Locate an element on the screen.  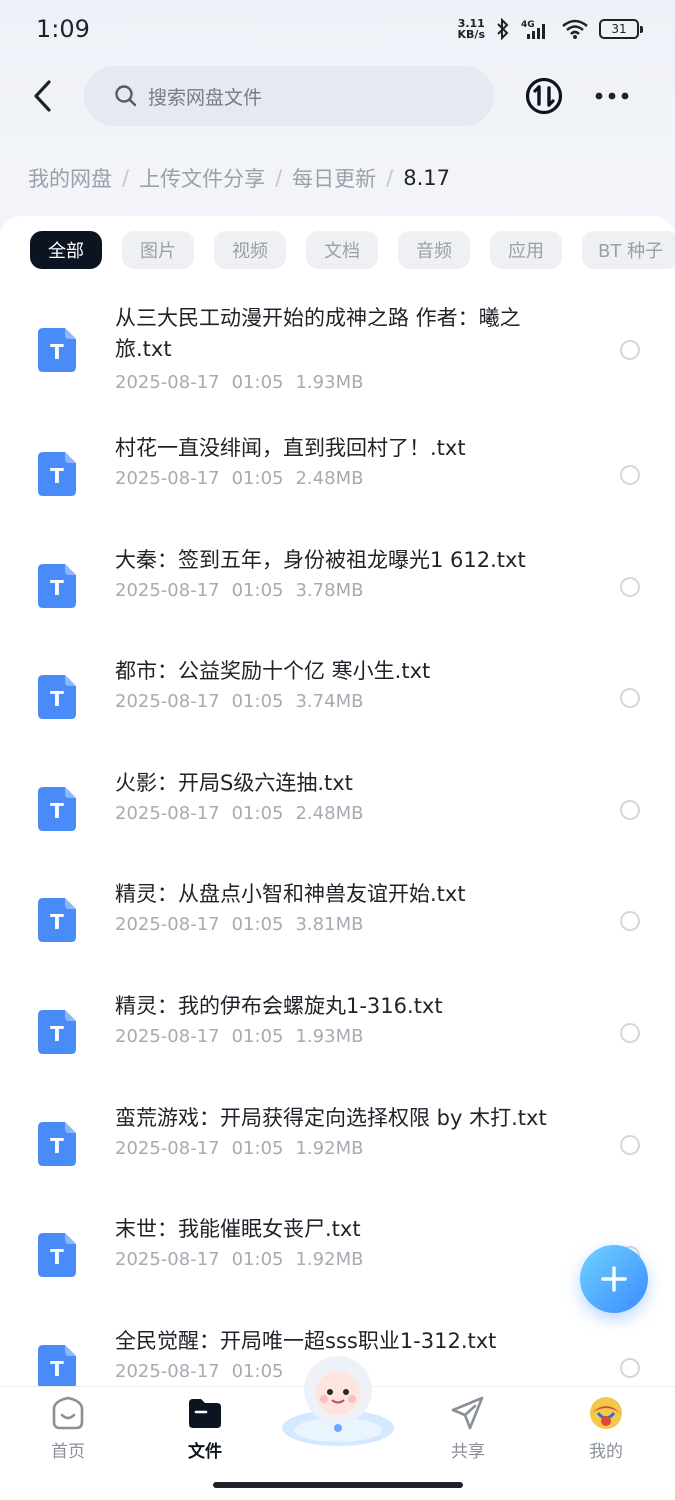
file-list-item: T 末世：我能催眠女丧尸.txt 2025-08-17 01:05 1.92MB is located at coordinates (337, 1257).